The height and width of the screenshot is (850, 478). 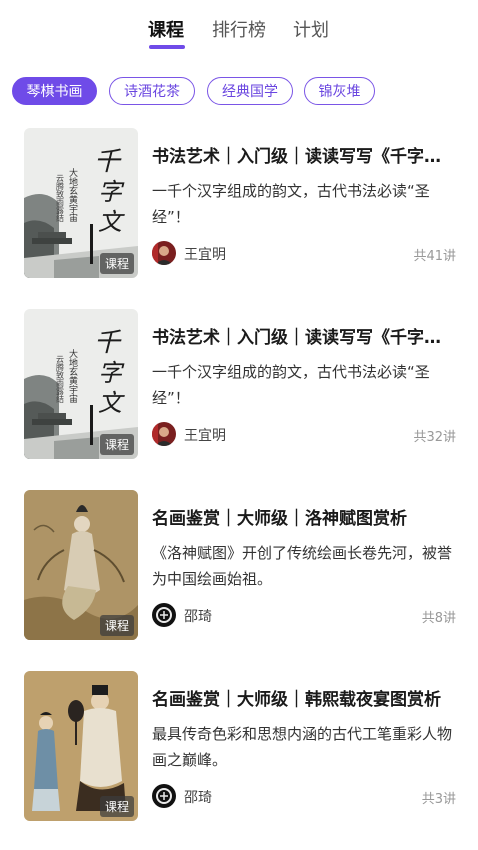 What do you see at coordinates (304, 797) in the screenshot?
I see `author-row: 邵琦 共3讲` at bounding box center [304, 797].